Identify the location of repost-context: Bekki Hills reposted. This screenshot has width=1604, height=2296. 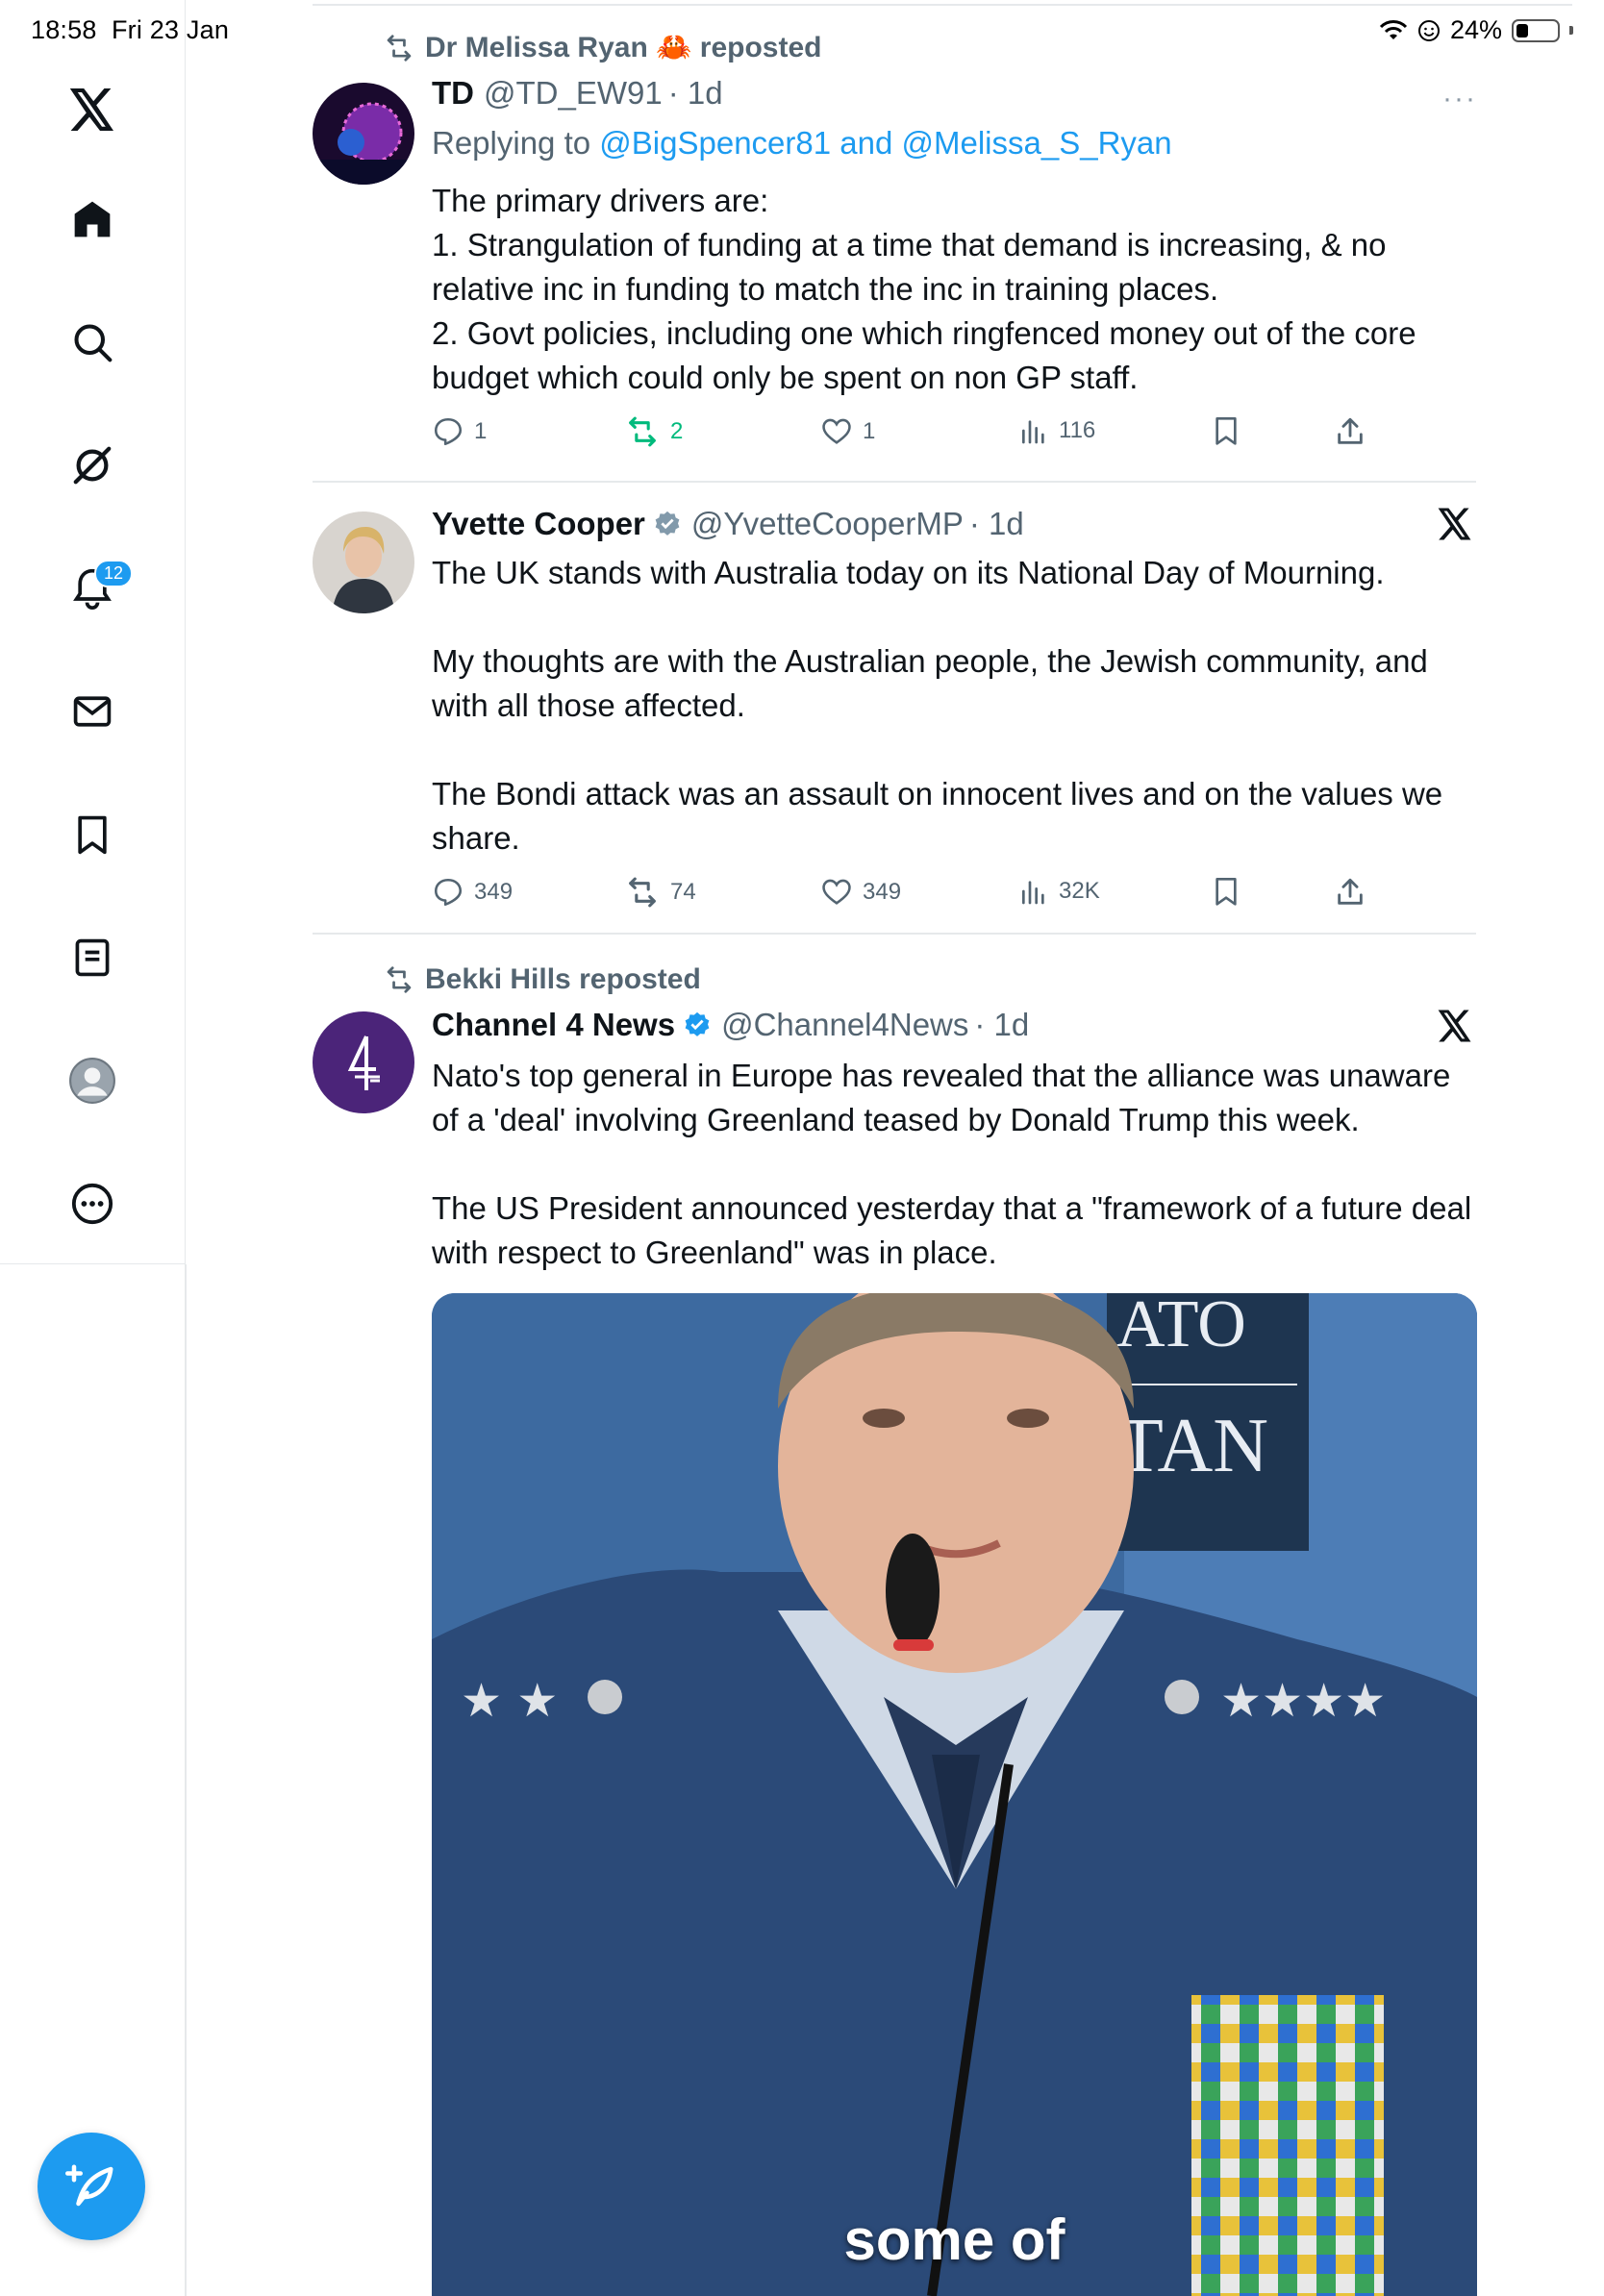
(542, 979).